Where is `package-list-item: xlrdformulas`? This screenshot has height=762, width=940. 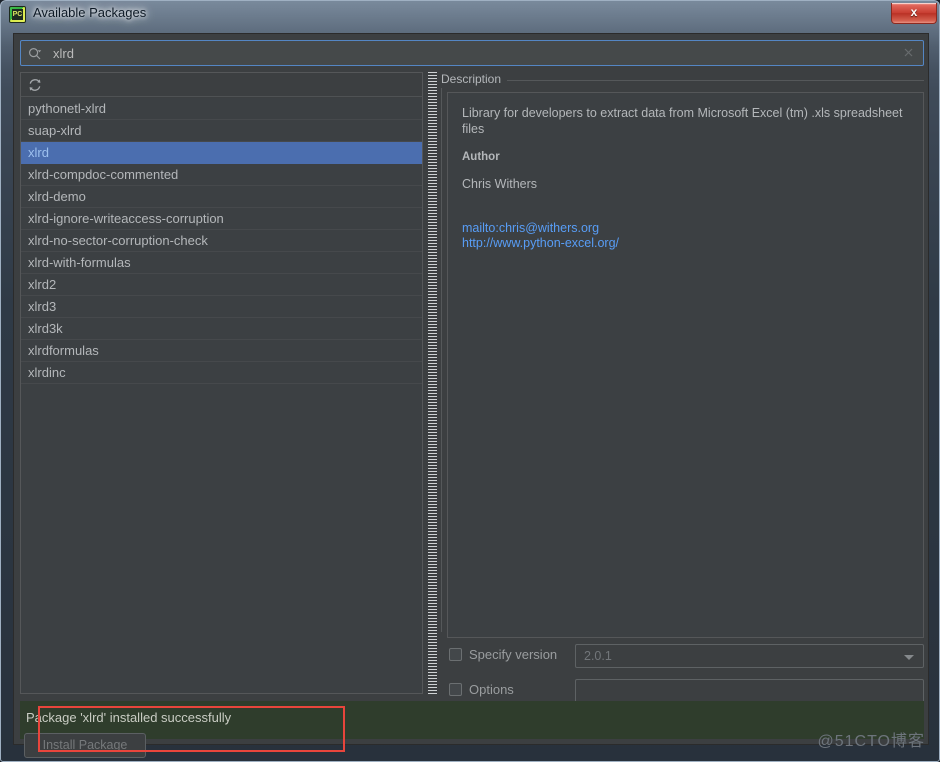 package-list-item: xlrdformulas is located at coordinates (221, 351).